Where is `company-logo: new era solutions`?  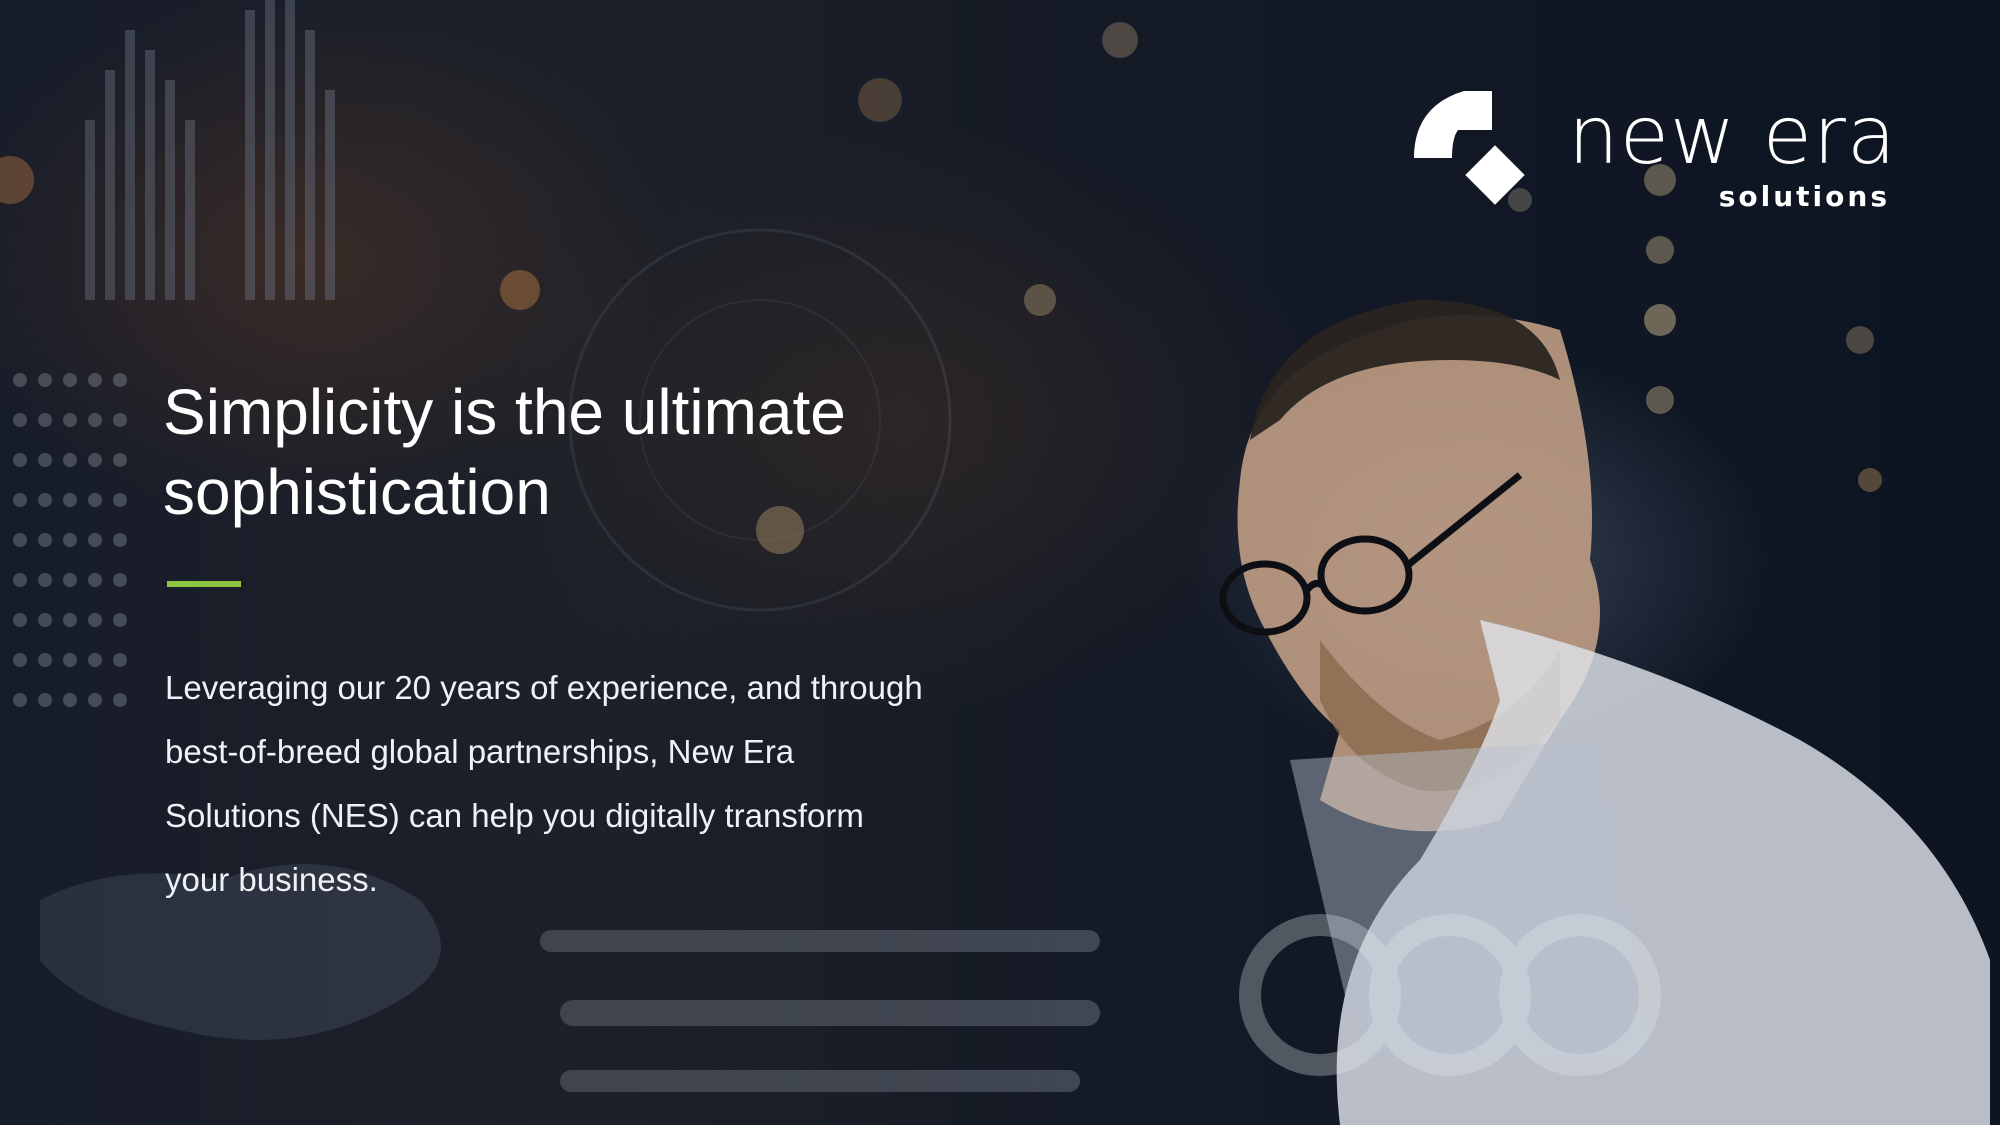
company-logo: new era solutions is located at coordinates (1657, 153).